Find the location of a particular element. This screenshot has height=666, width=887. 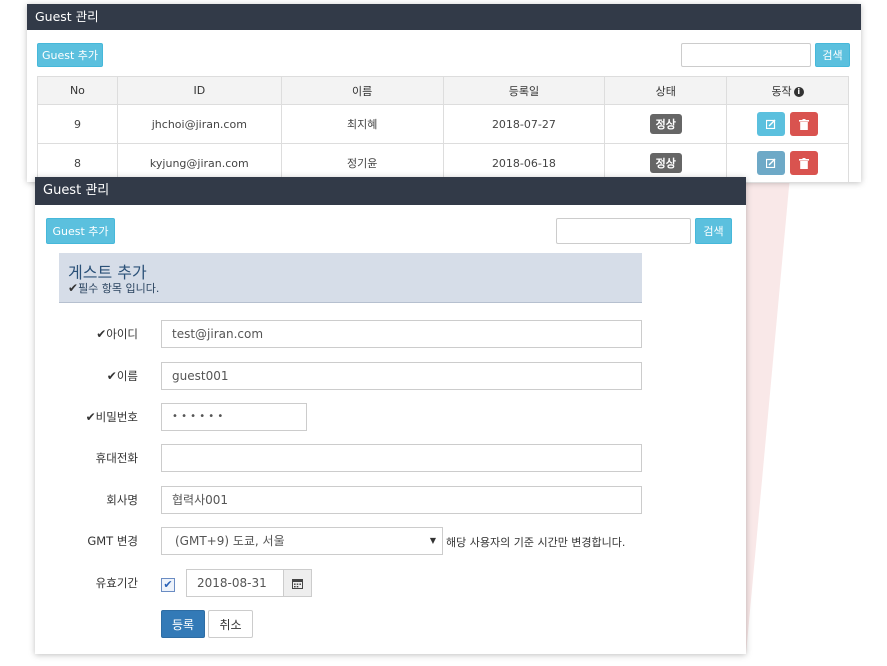

name-label: ✔이름 is located at coordinates (86, 376).